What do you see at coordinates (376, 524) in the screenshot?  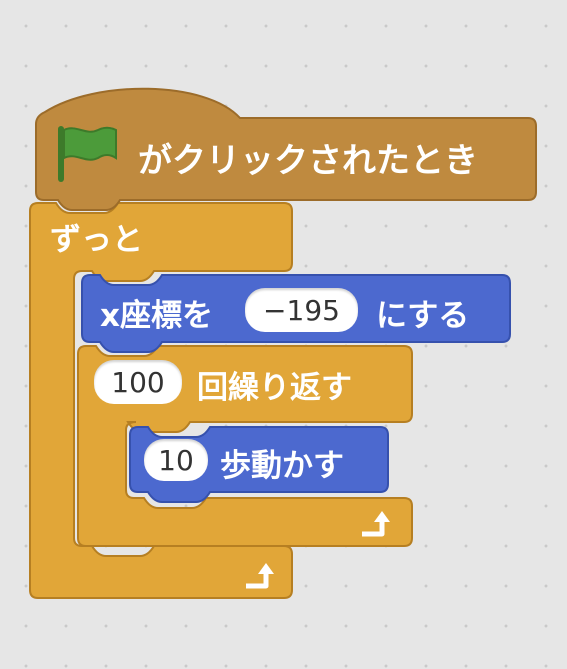 I see `repeat-loop-arrow-icon` at bounding box center [376, 524].